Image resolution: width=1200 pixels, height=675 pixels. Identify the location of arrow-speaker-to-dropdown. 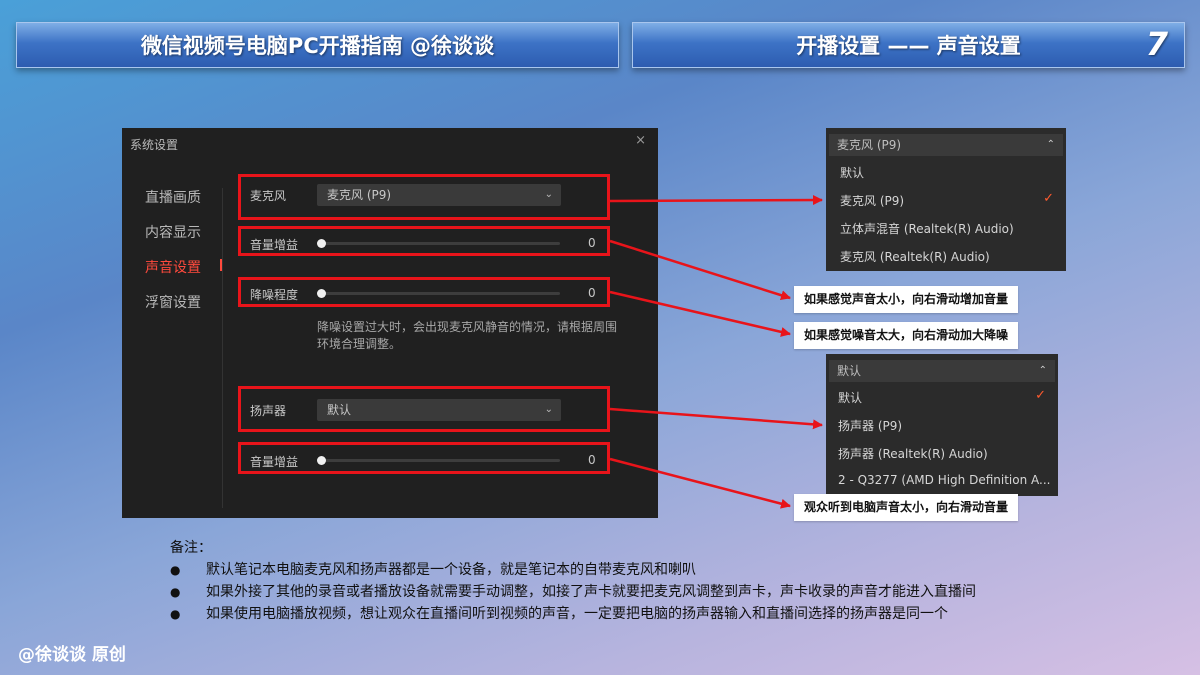
(716, 418).